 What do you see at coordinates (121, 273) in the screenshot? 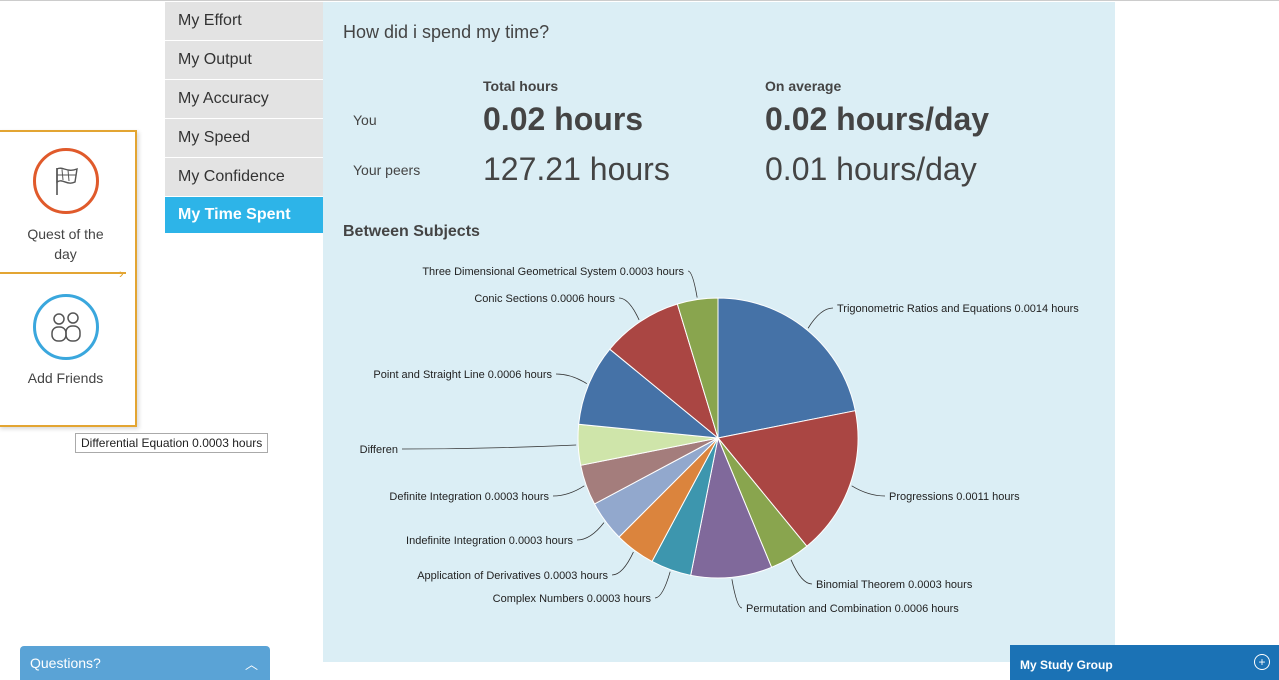
I see `chevron-right-icon: ›` at bounding box center [121, 273].